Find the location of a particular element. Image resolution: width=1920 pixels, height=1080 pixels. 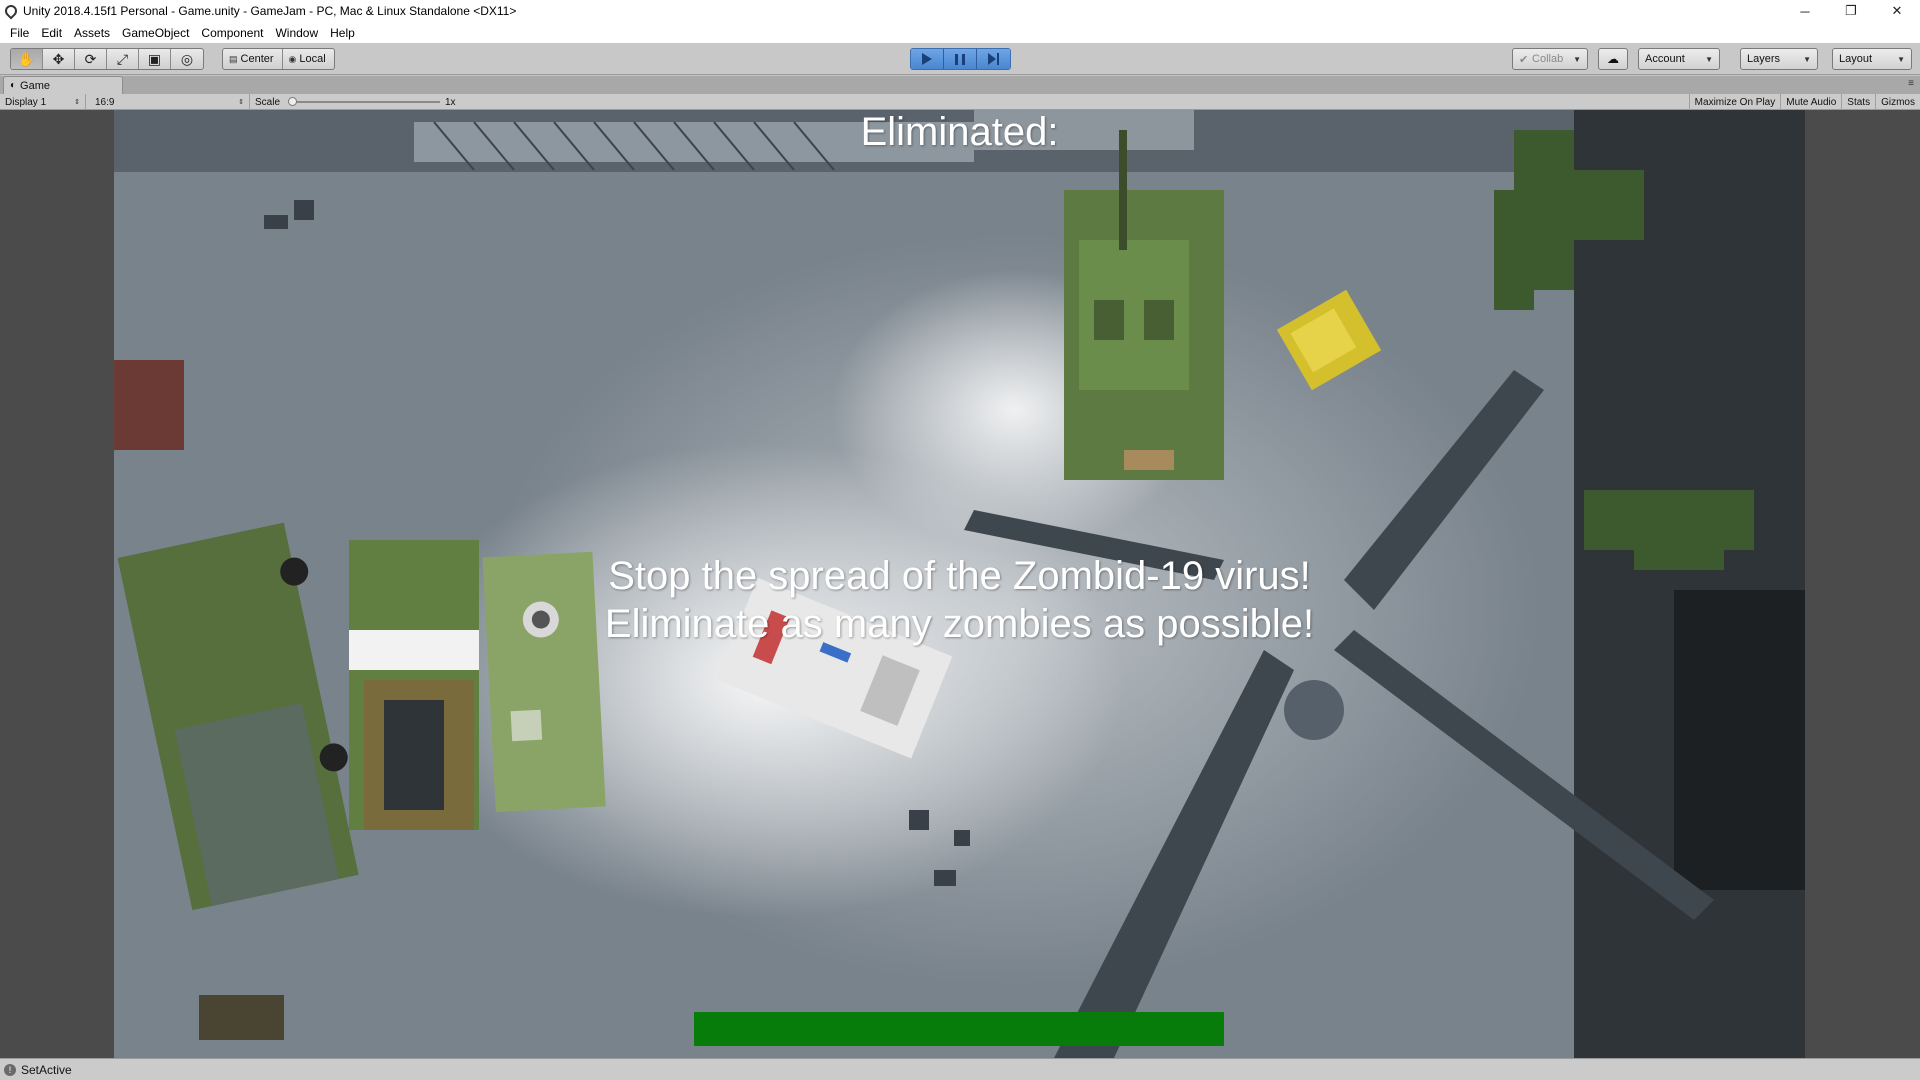

account-label: Account is located at coordinates (1665, 59).